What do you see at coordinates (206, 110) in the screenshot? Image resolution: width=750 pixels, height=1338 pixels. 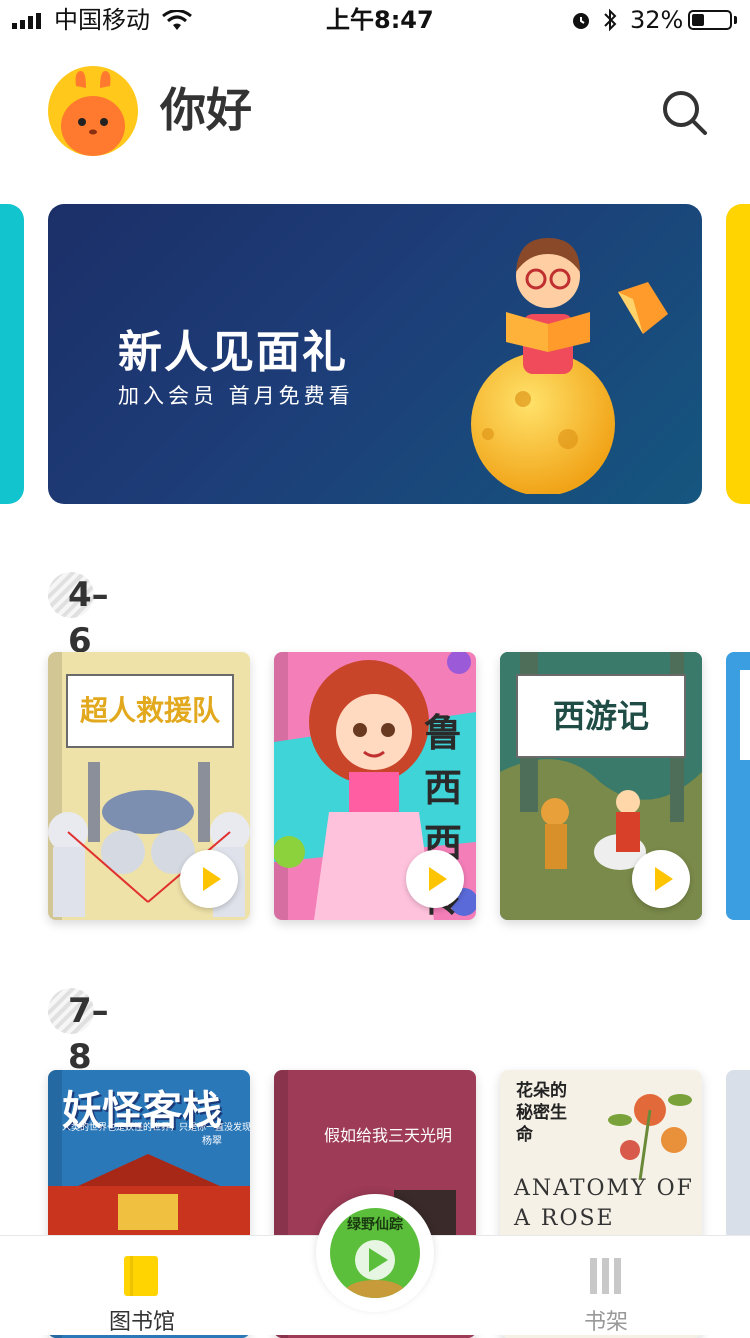 I see `greeting: 你好` at bounding box center [206, 110].